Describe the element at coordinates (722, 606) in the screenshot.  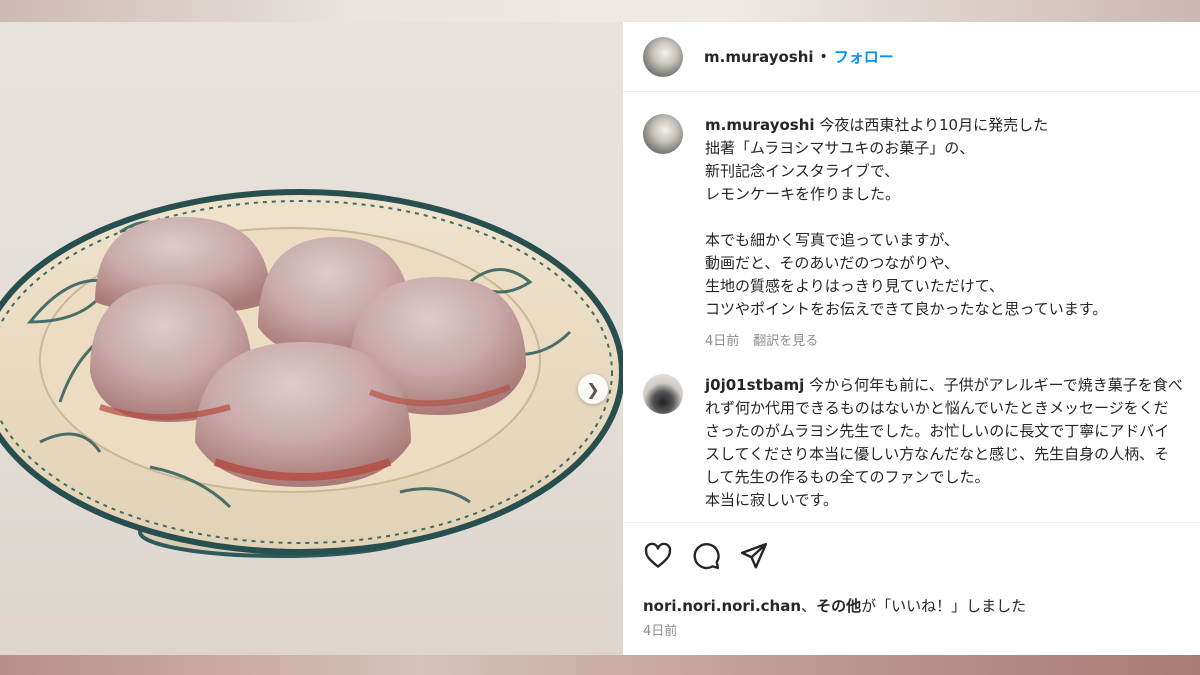
I see `liker-username: nori.nori.nori.chan` at that location.